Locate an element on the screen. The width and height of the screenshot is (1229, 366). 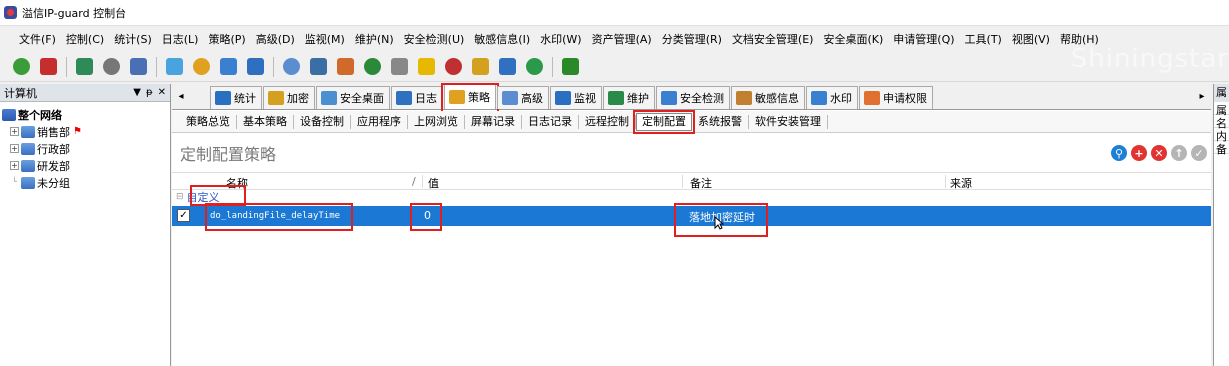
menu-item-17: 视图(V) is located at coordinates (1031, 39).